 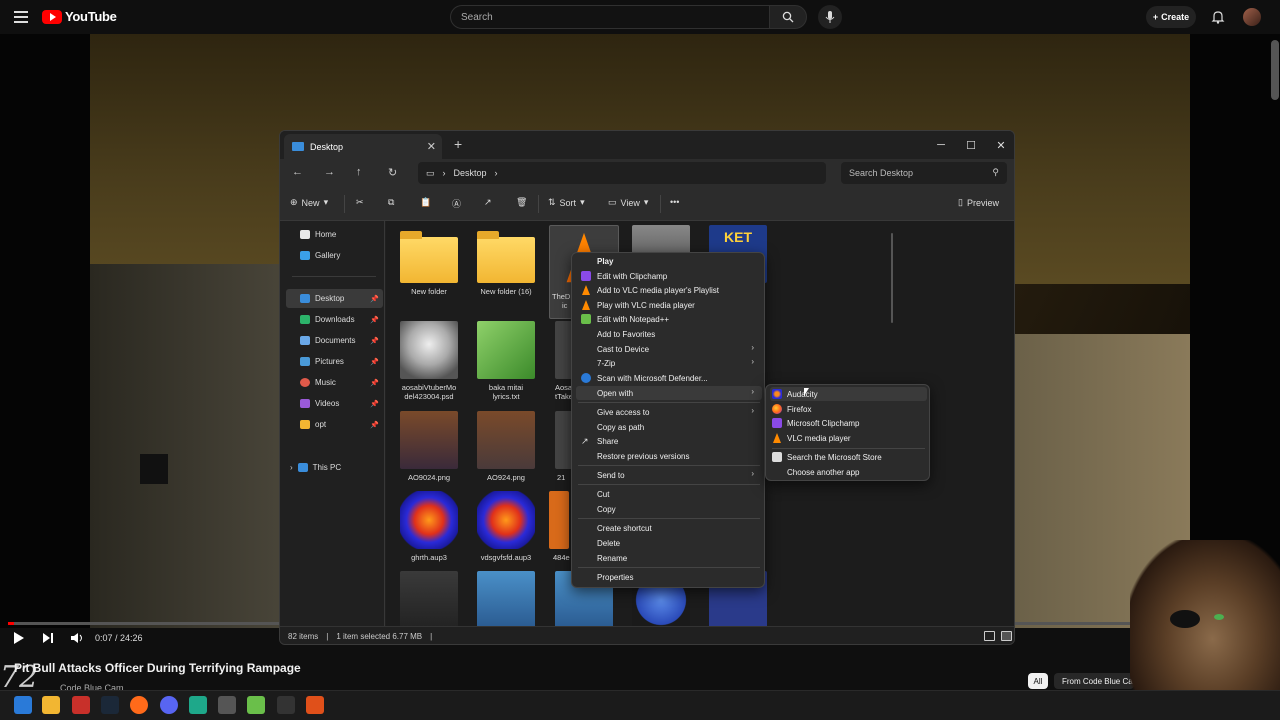 I want to click on notifications-bell-icon, so click(x=1218, y=17).